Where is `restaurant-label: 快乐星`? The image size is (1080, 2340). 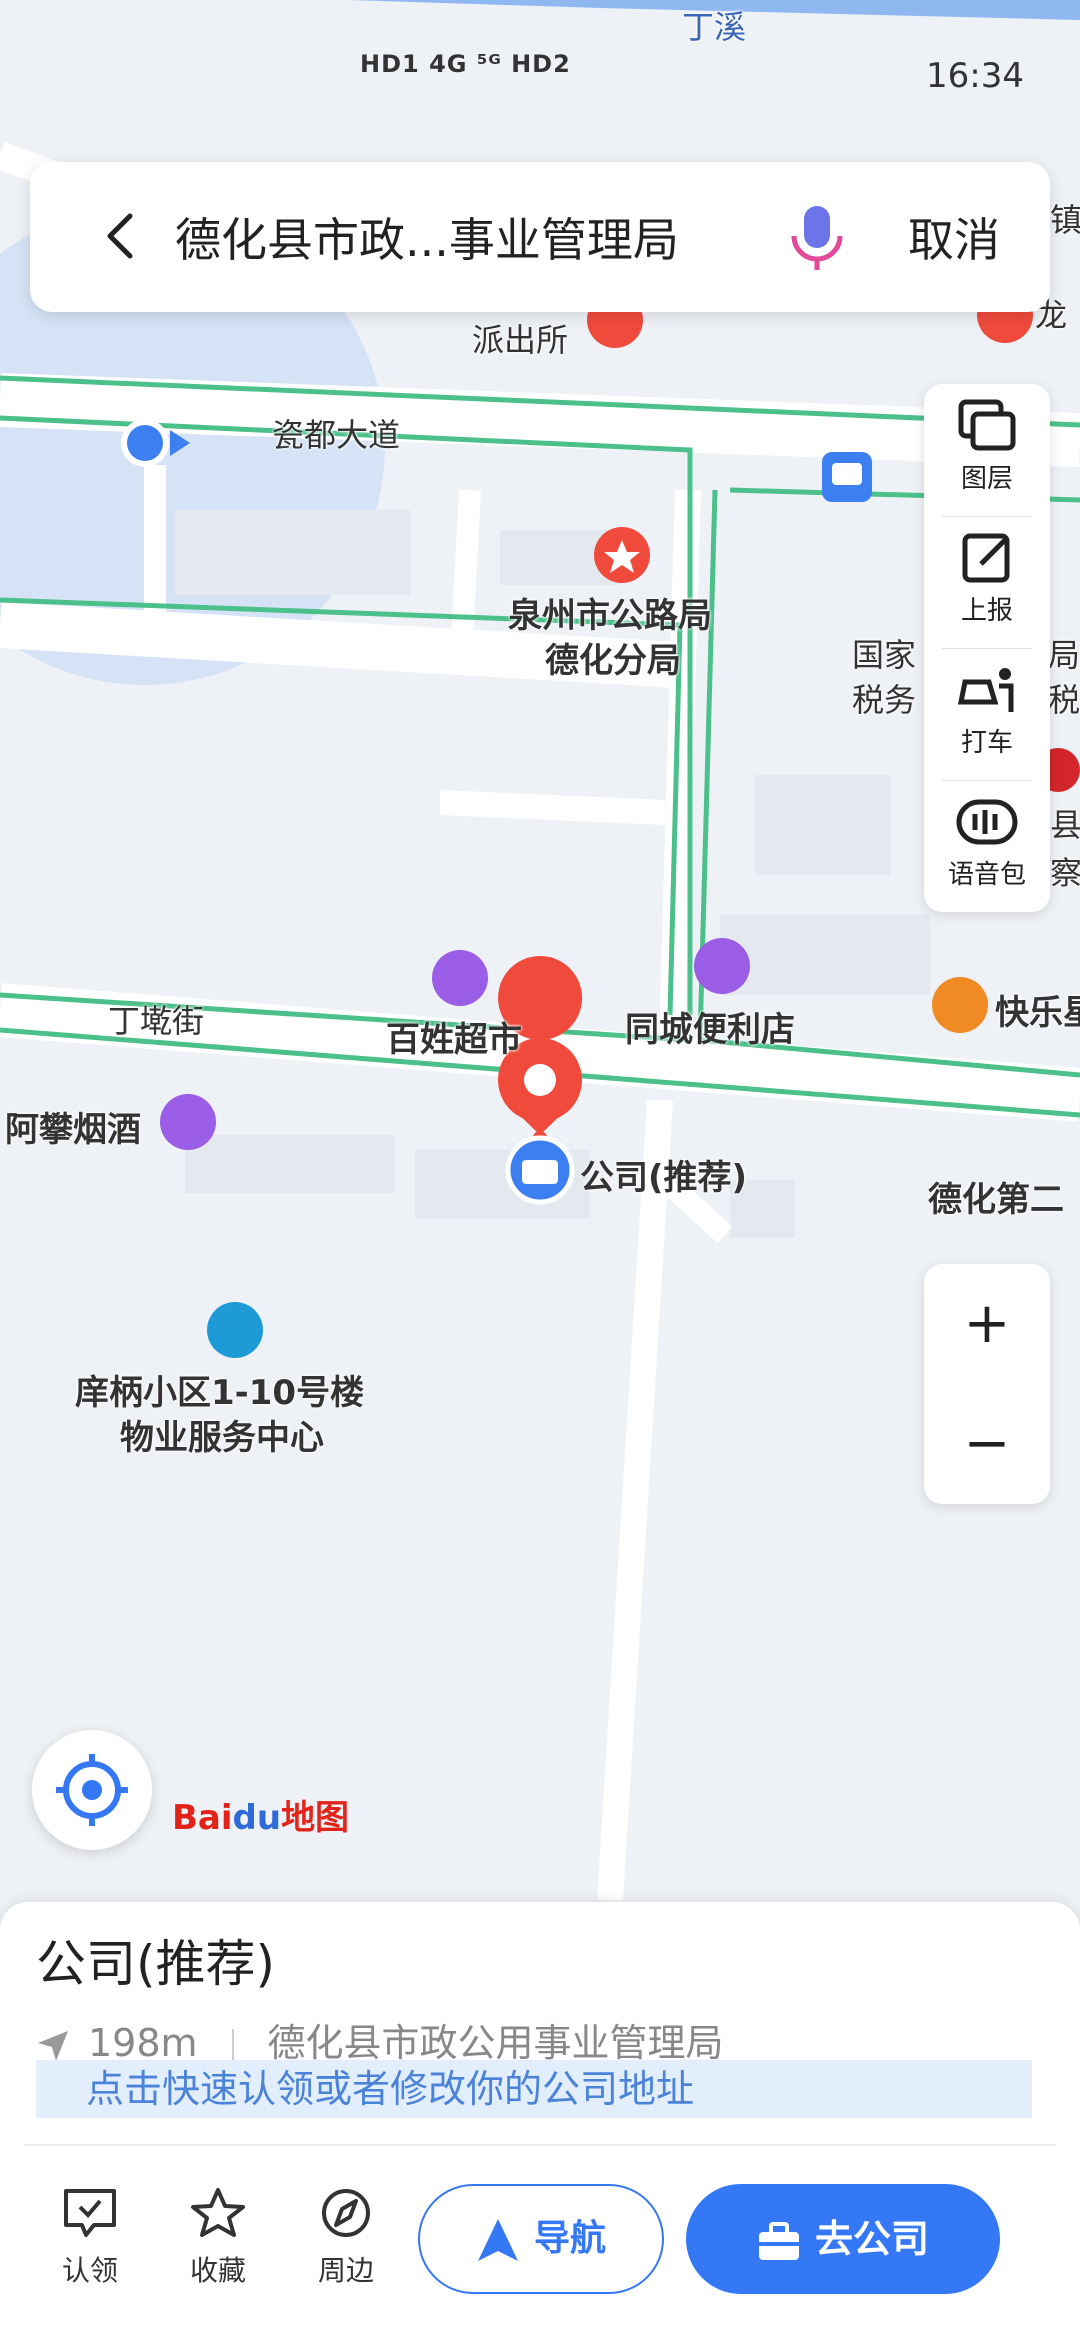
restaurant-label: 快乐星 is located at coordinates (1037, 1013).